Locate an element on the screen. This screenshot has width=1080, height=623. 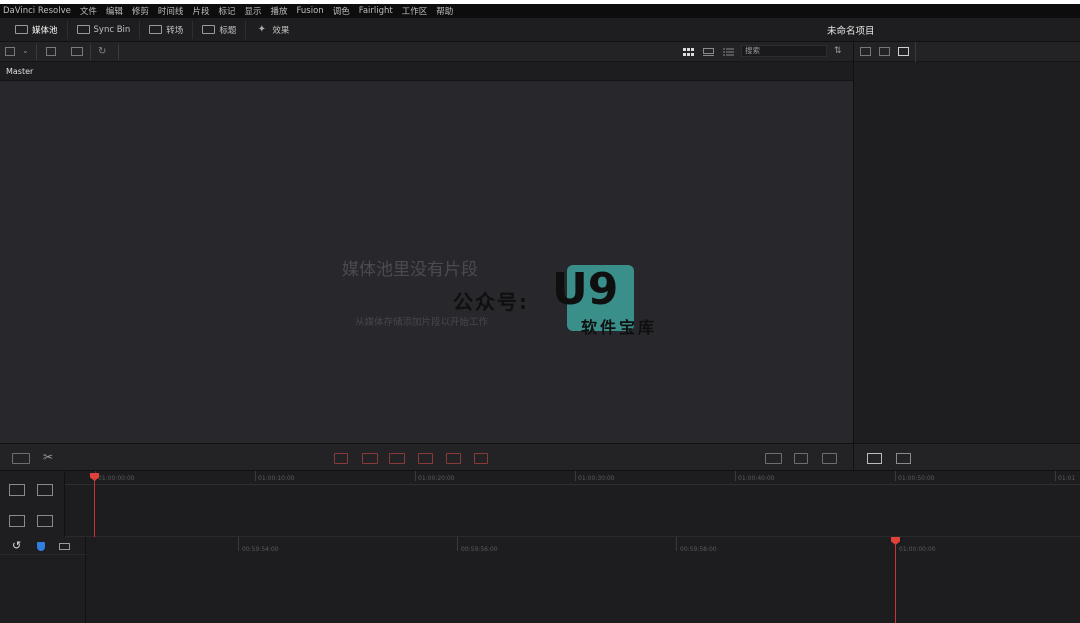
smart-insert-icon is located at coordinates (341, 458).